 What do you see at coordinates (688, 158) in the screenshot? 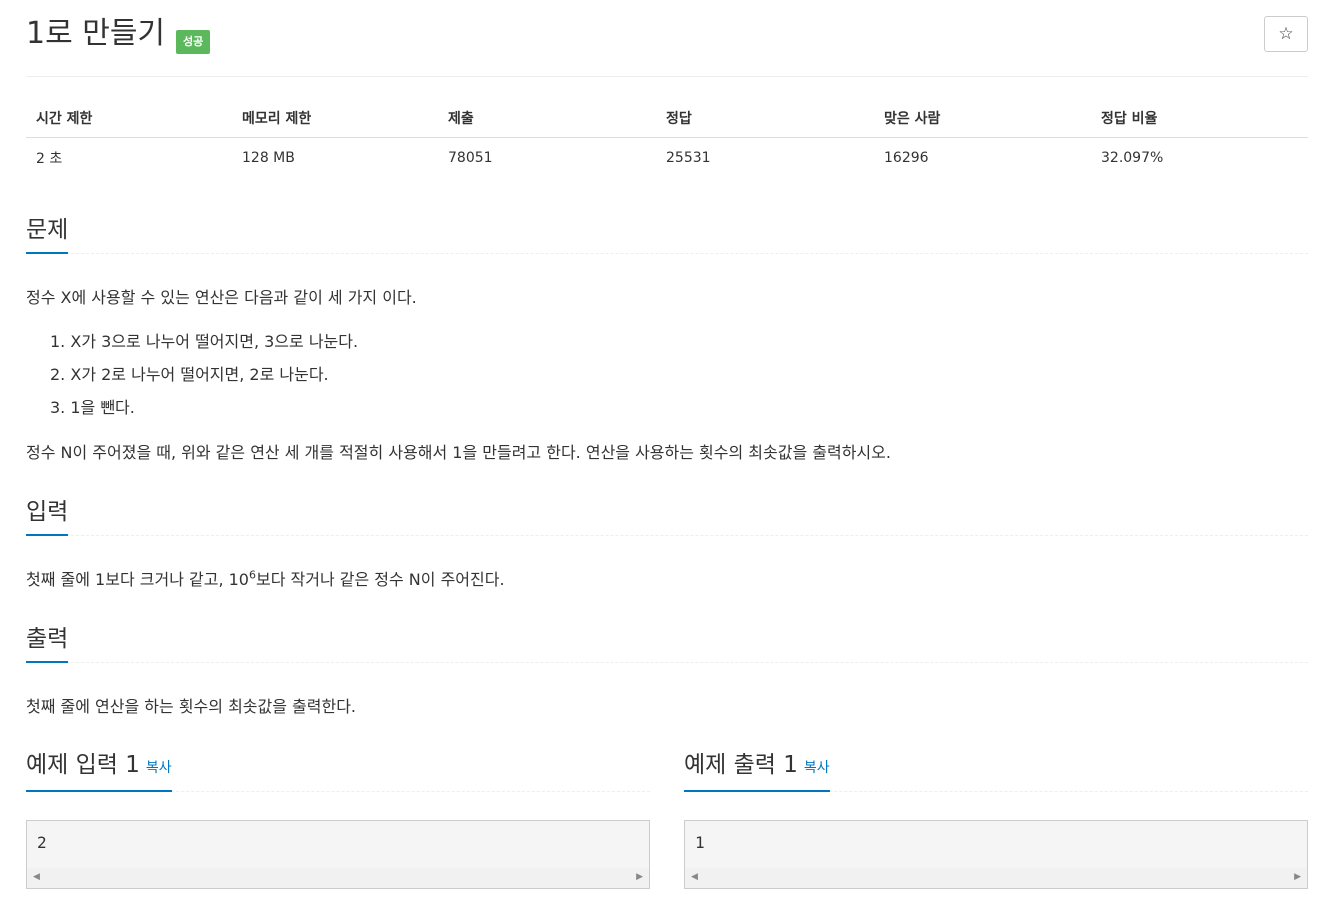
I see `accepted-value: 25531` at bounding box center [688, 158].